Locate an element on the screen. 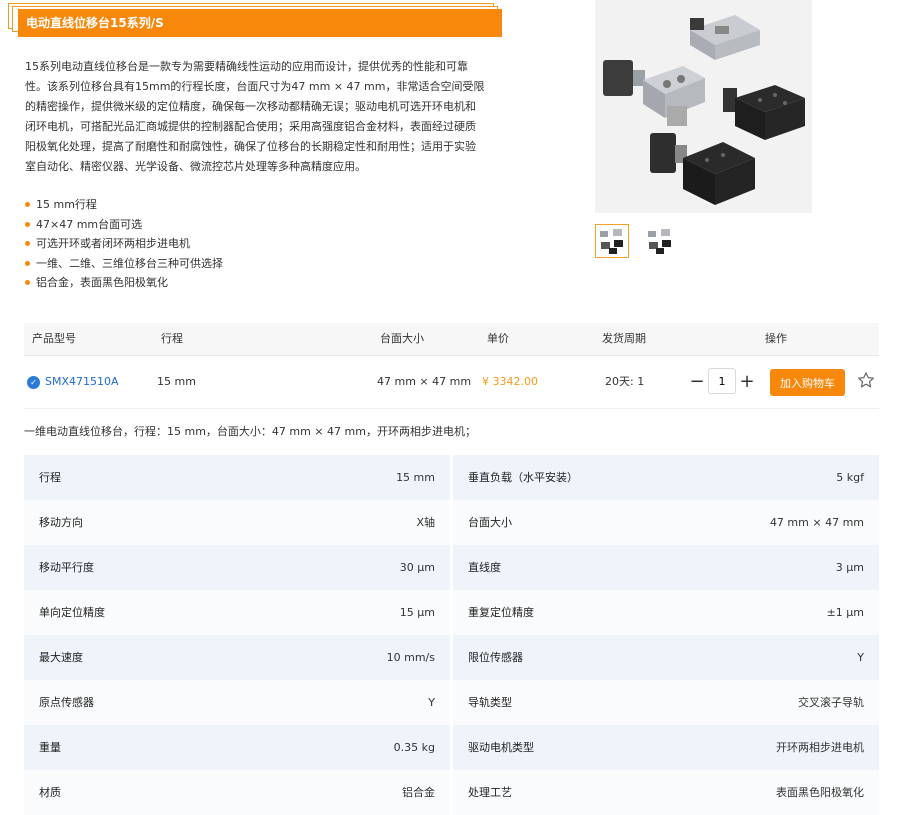 The height and width of the screenshot is (815, 906). header-delivery: 发货周期 is located at coordinates (624, 338).